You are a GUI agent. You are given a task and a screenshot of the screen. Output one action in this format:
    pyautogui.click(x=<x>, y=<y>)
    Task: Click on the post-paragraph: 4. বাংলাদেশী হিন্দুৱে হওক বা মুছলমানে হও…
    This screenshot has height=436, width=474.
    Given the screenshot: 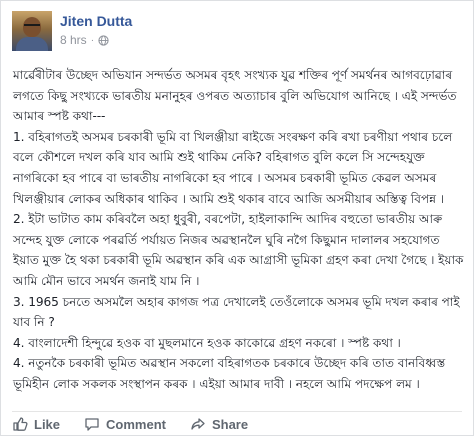 What is the action you would take?
    pyautogui.click(x=207, y=342)
    